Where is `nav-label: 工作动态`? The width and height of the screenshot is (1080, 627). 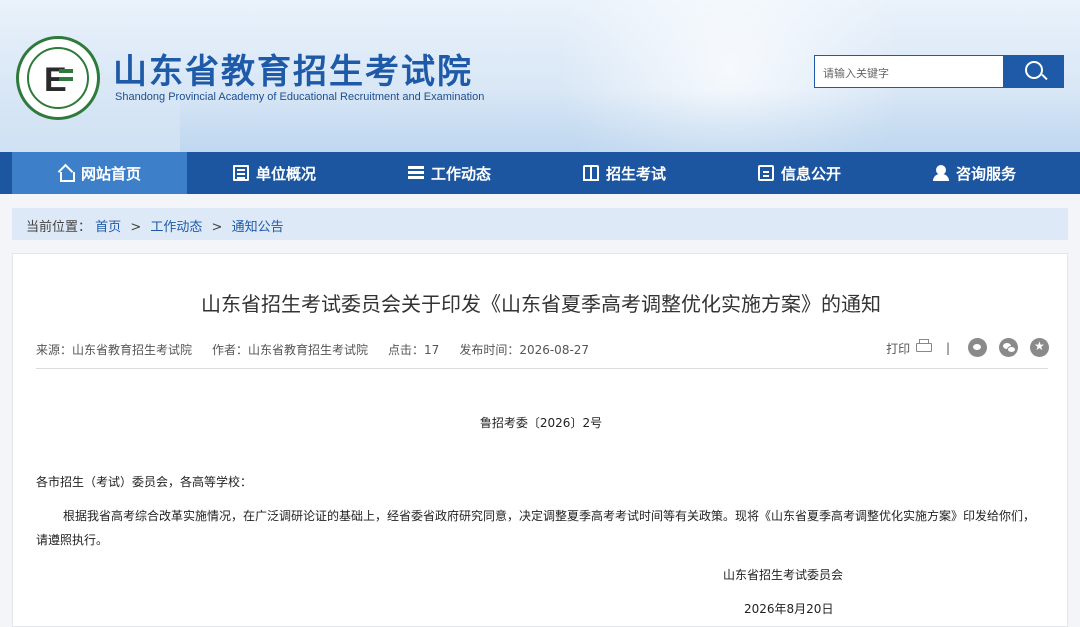
nav-label: 工作动态 is located at coordinates (460, 173).